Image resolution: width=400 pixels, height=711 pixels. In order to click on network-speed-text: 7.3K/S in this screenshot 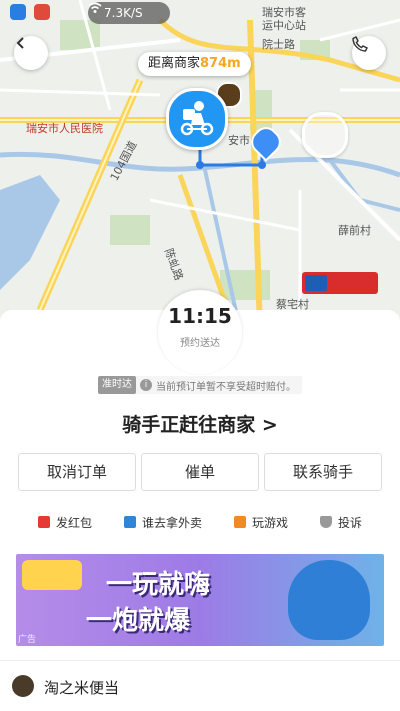, I will do `click(123, 13)`.